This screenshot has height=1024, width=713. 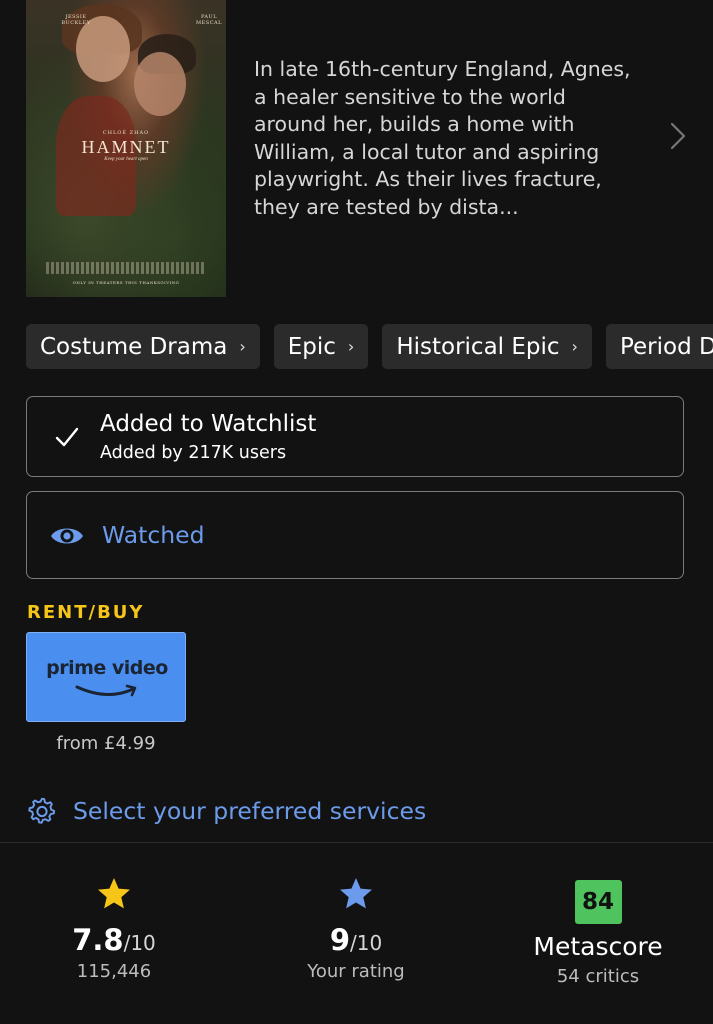 What do you see at coordinates (139, 943) in the screenshot?
I see `imdb-score-denominator: /10` at bounding box center [139, 943].